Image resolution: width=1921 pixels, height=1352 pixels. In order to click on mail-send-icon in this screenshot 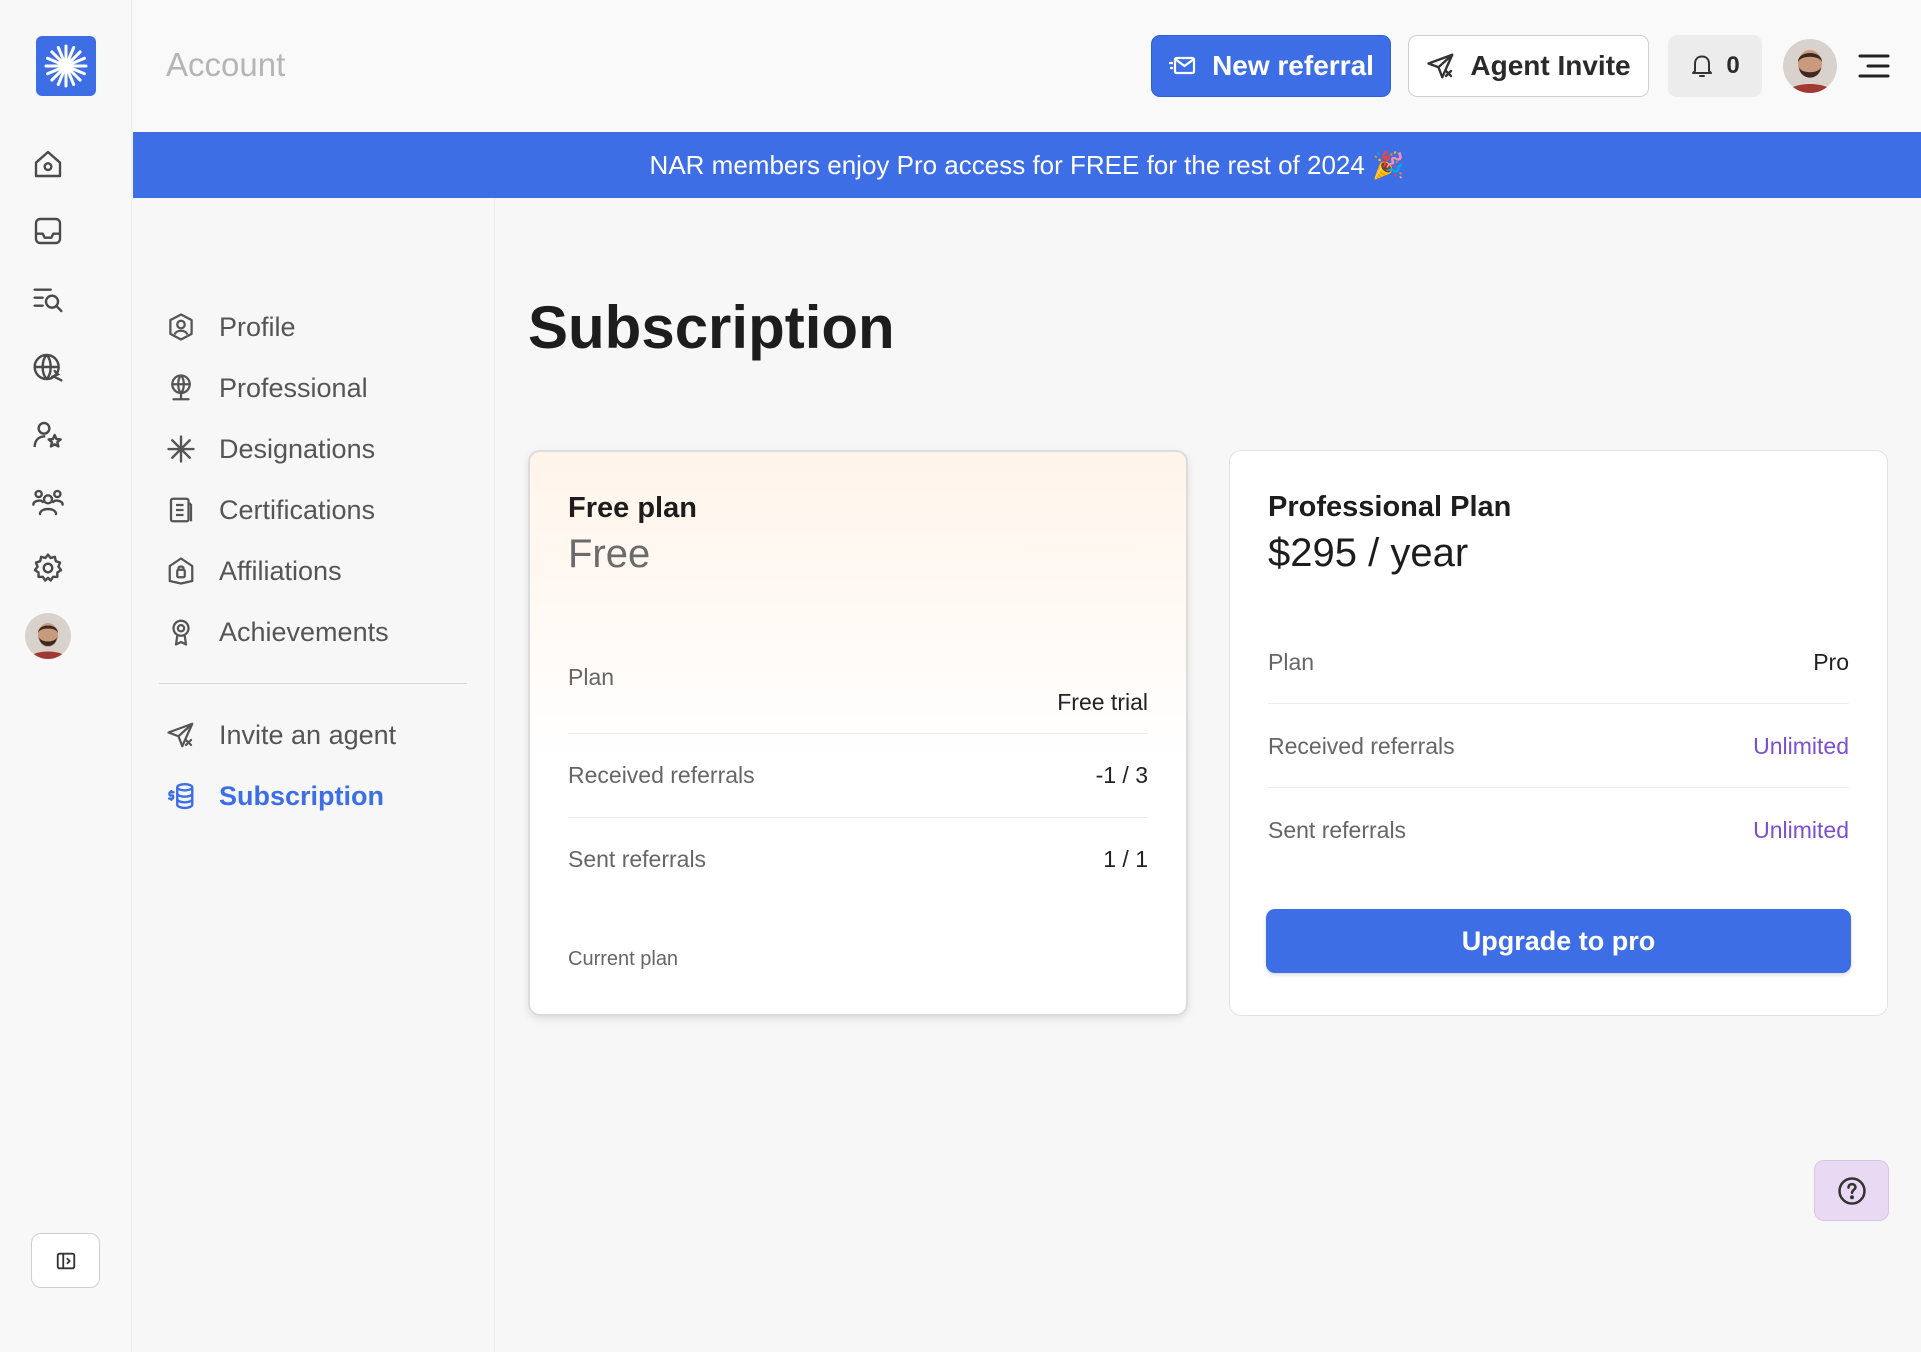, I will do `click(1182, 65)`.